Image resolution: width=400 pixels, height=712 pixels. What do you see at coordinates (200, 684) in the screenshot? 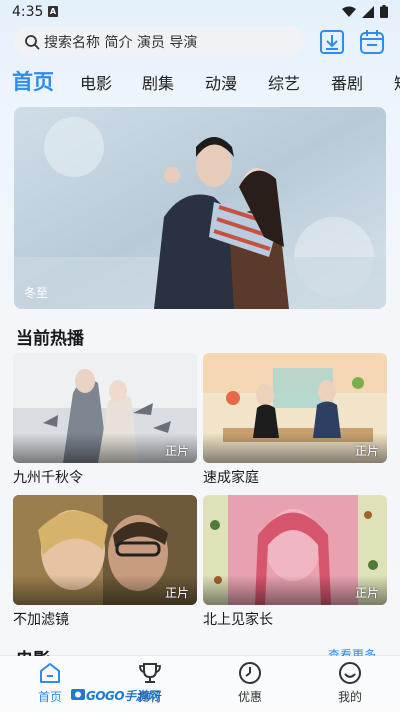
I see `bottom-nav: 首页 排行 优惠 我的` at bounding box center [200, 684].